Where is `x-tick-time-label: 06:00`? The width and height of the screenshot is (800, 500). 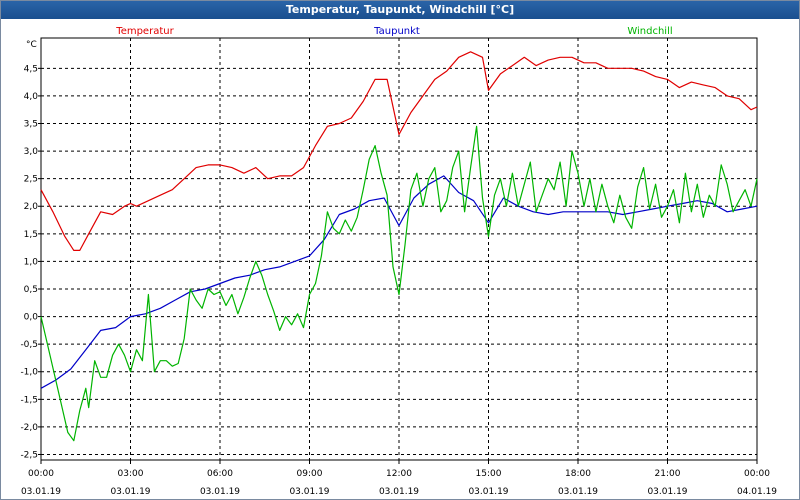 x-tick-time-label: 06:00 is located at coordinates (220, 474).